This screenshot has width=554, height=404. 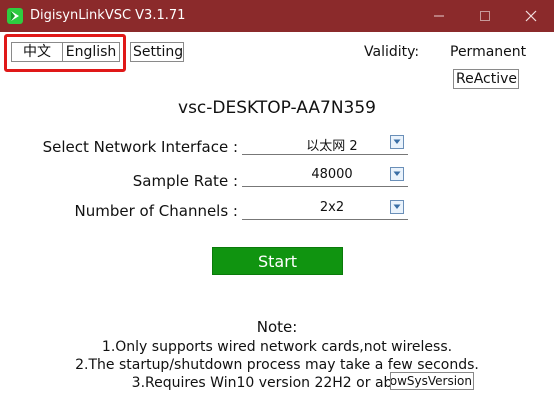 What do you see at coordinates (488, 52) in the screenshot?
I see `validity-value: Permanent` at bounding box center [488, 52].